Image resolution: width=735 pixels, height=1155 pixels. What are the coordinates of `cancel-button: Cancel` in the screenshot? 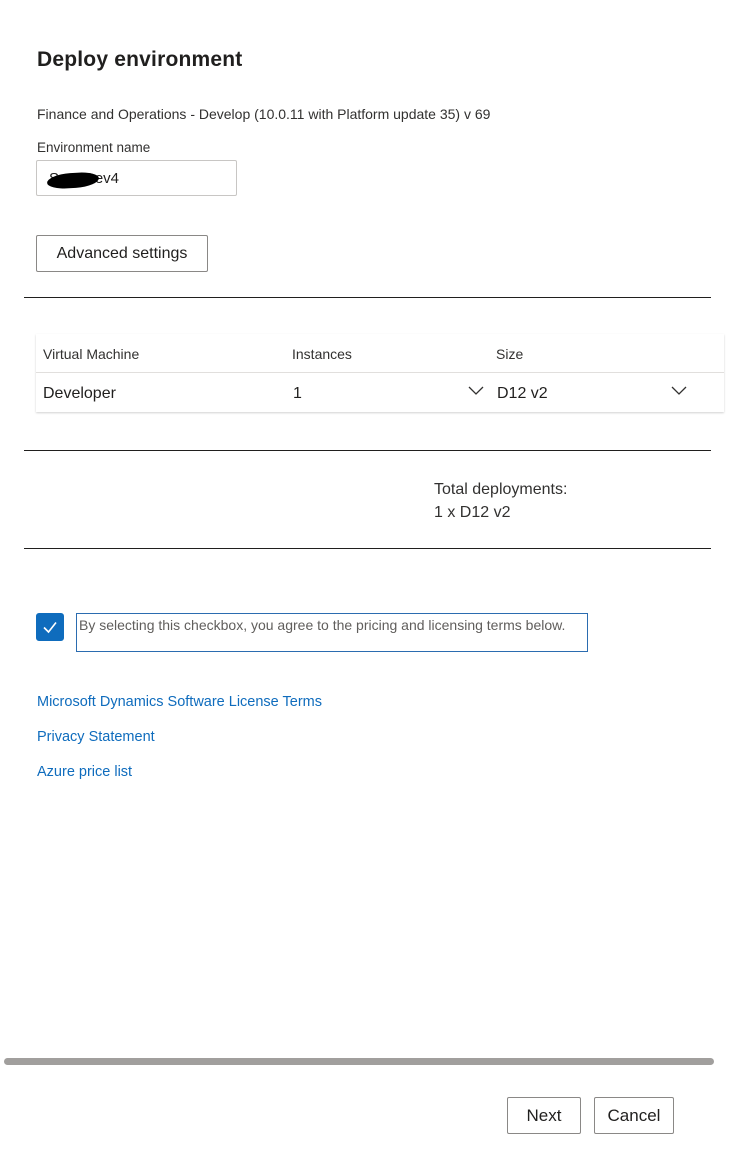 It's located at (634, 1115).